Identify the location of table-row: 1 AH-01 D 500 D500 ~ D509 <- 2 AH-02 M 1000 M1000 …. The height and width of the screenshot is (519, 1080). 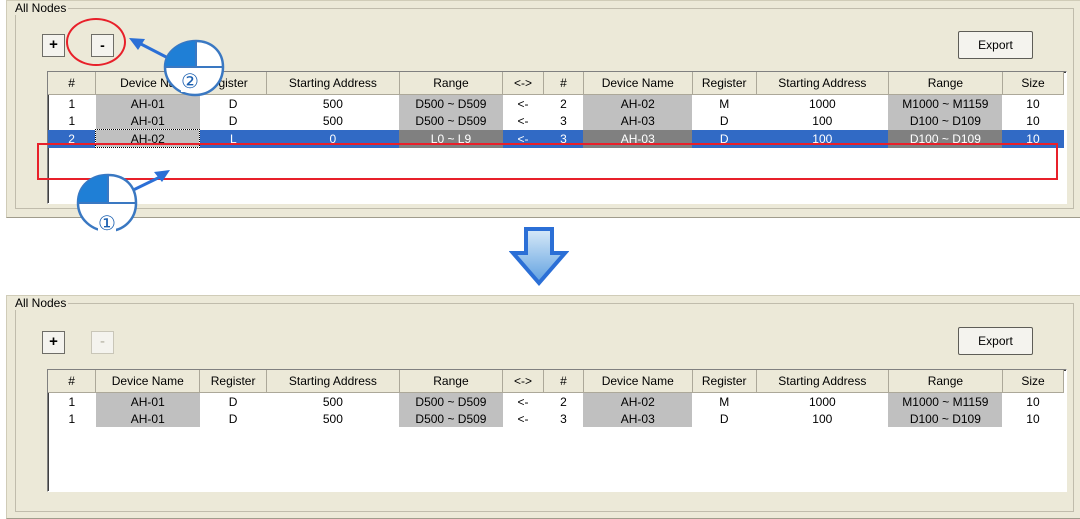
(556, 401).